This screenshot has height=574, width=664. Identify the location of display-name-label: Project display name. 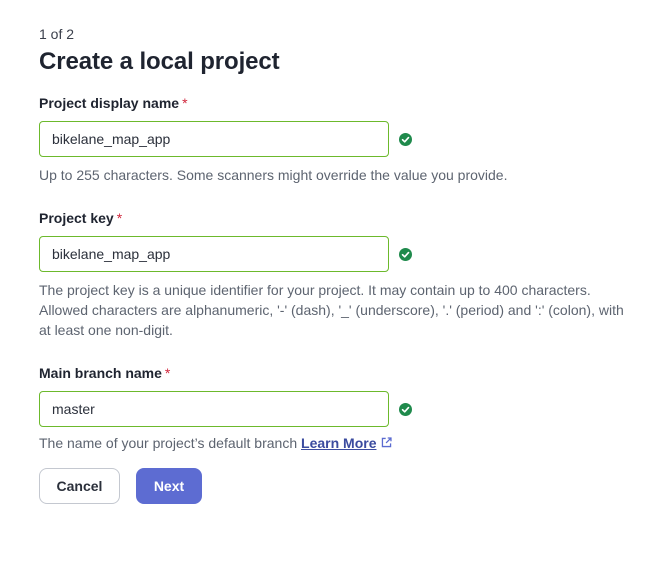
(109, 103).